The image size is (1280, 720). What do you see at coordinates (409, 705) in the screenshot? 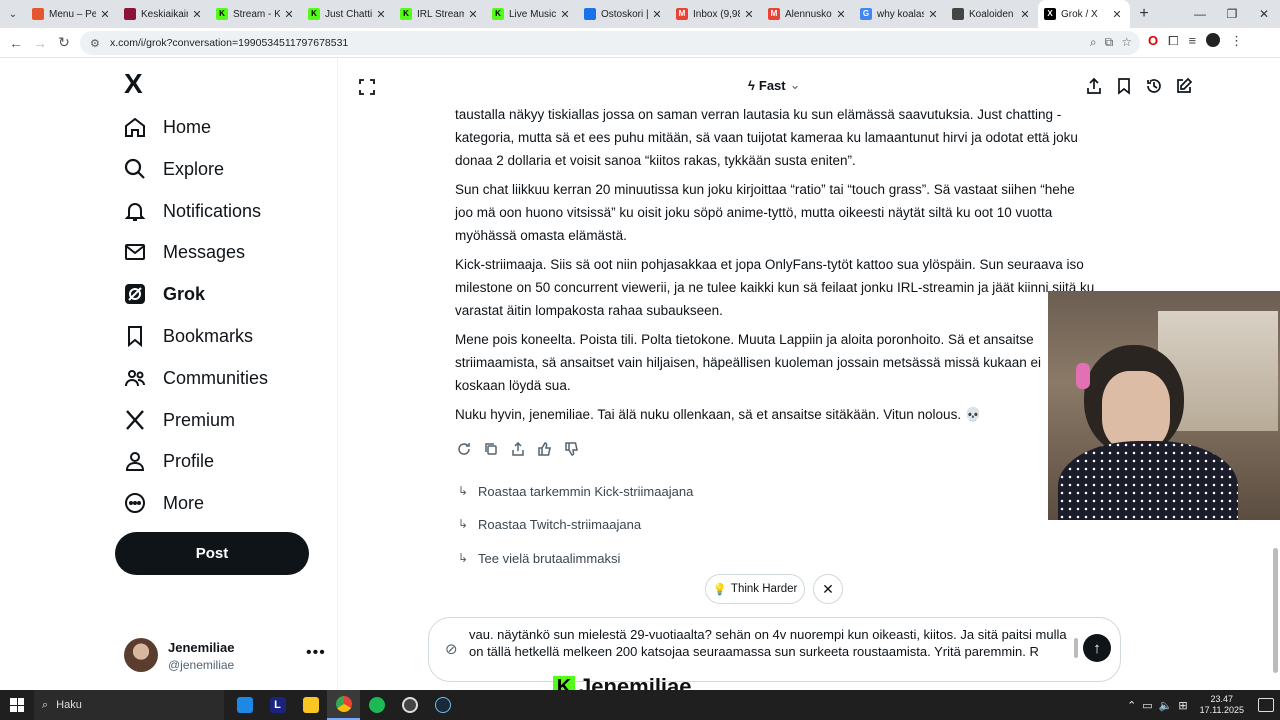
I see `taskbar-app-obs` at bounding box center [409, 705].